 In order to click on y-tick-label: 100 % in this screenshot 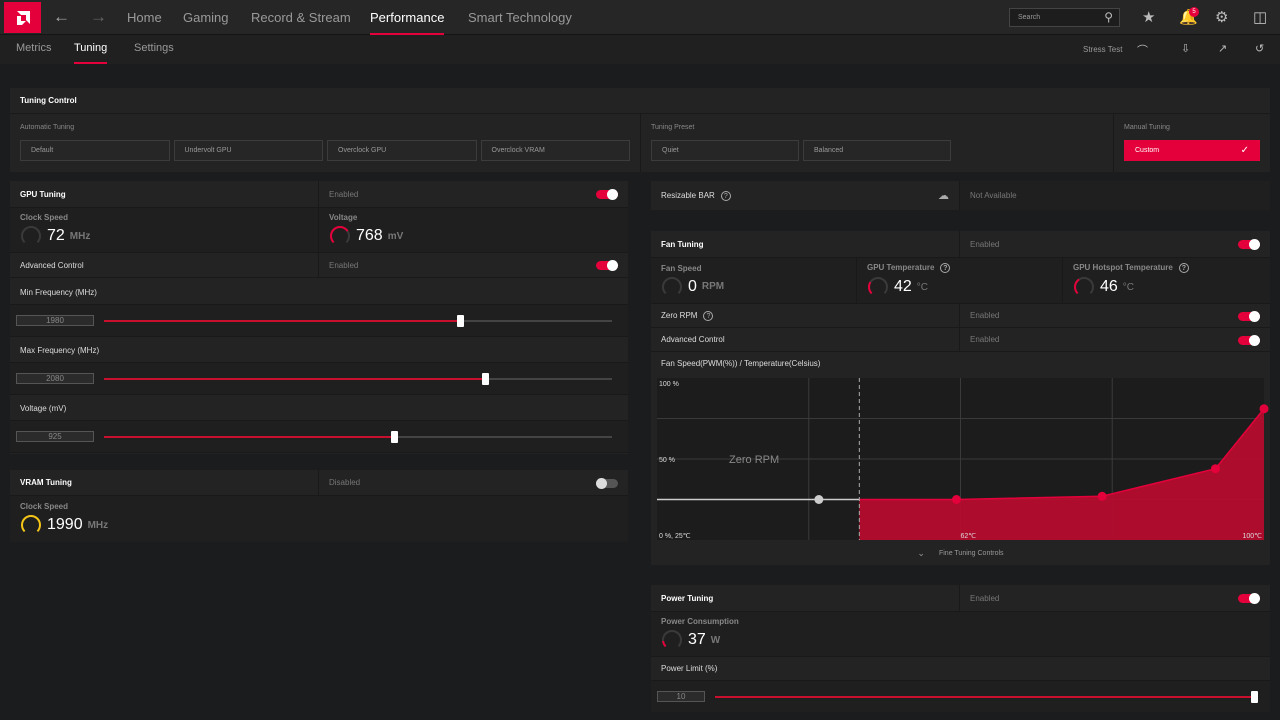, I will do `click(669, 384)`.